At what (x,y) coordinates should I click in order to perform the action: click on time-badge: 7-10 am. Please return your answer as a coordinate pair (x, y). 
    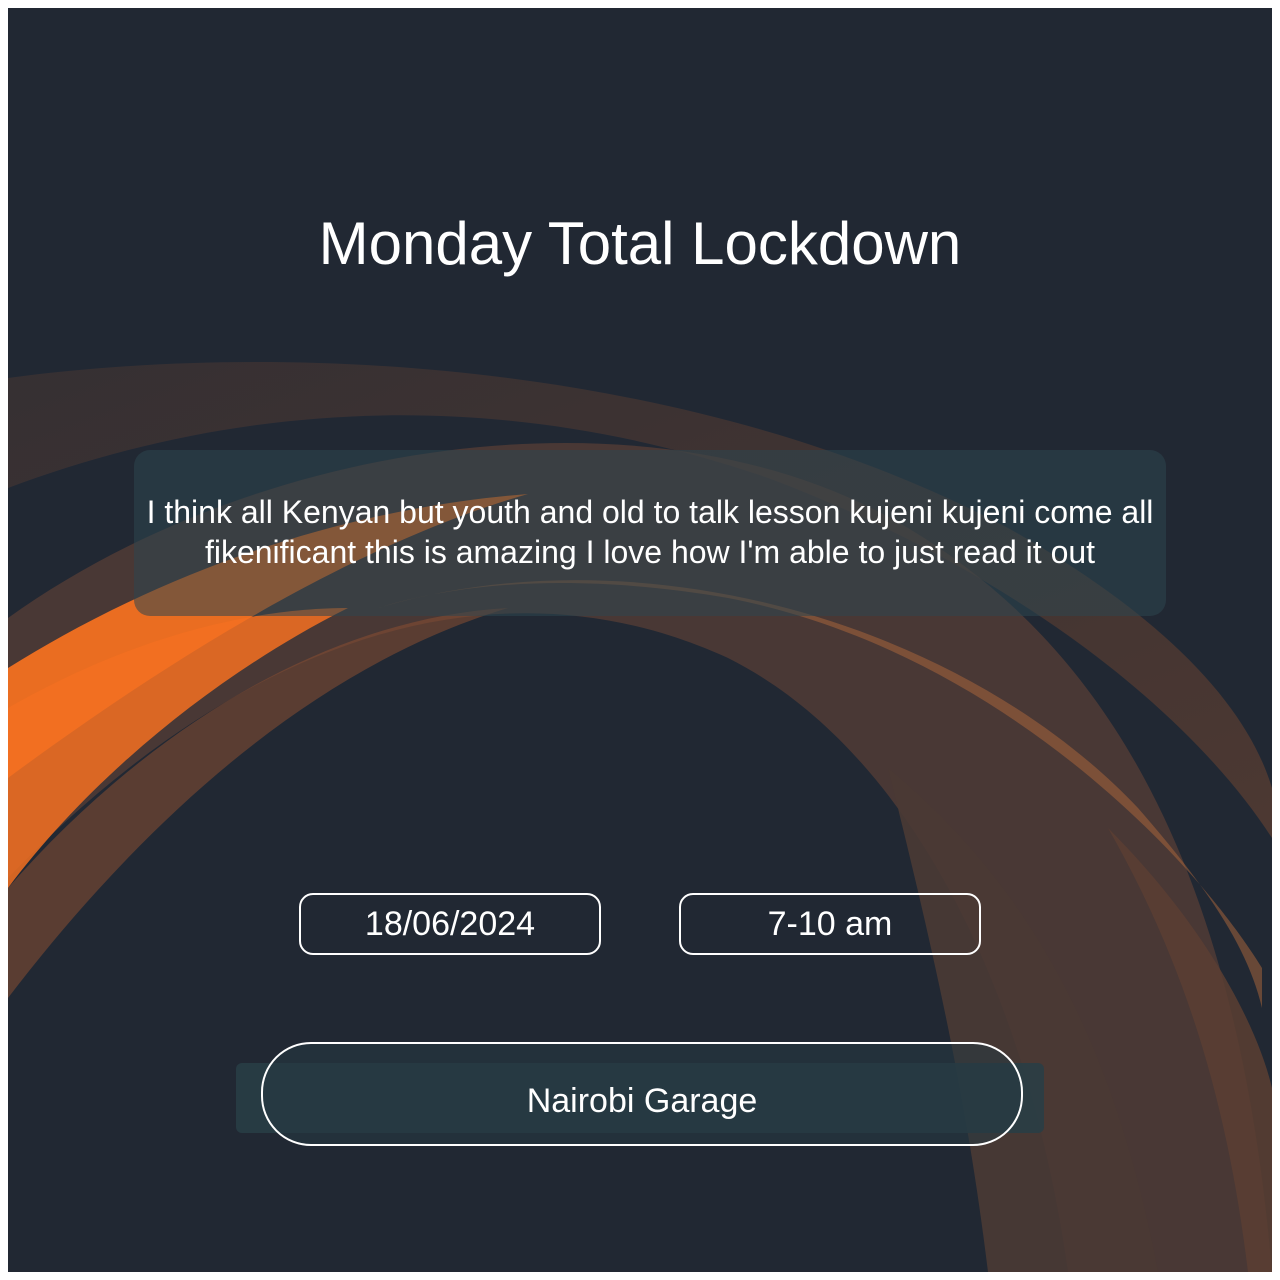
    Looking at the image, I should click on (830, 924).